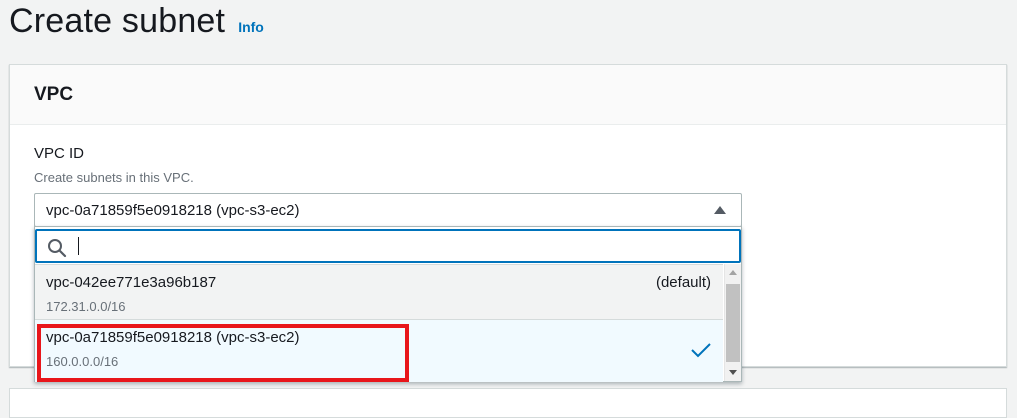 This screenshot has width=1017, height=418. I want to click on dropdown-scrollbar, so click(732, 322).